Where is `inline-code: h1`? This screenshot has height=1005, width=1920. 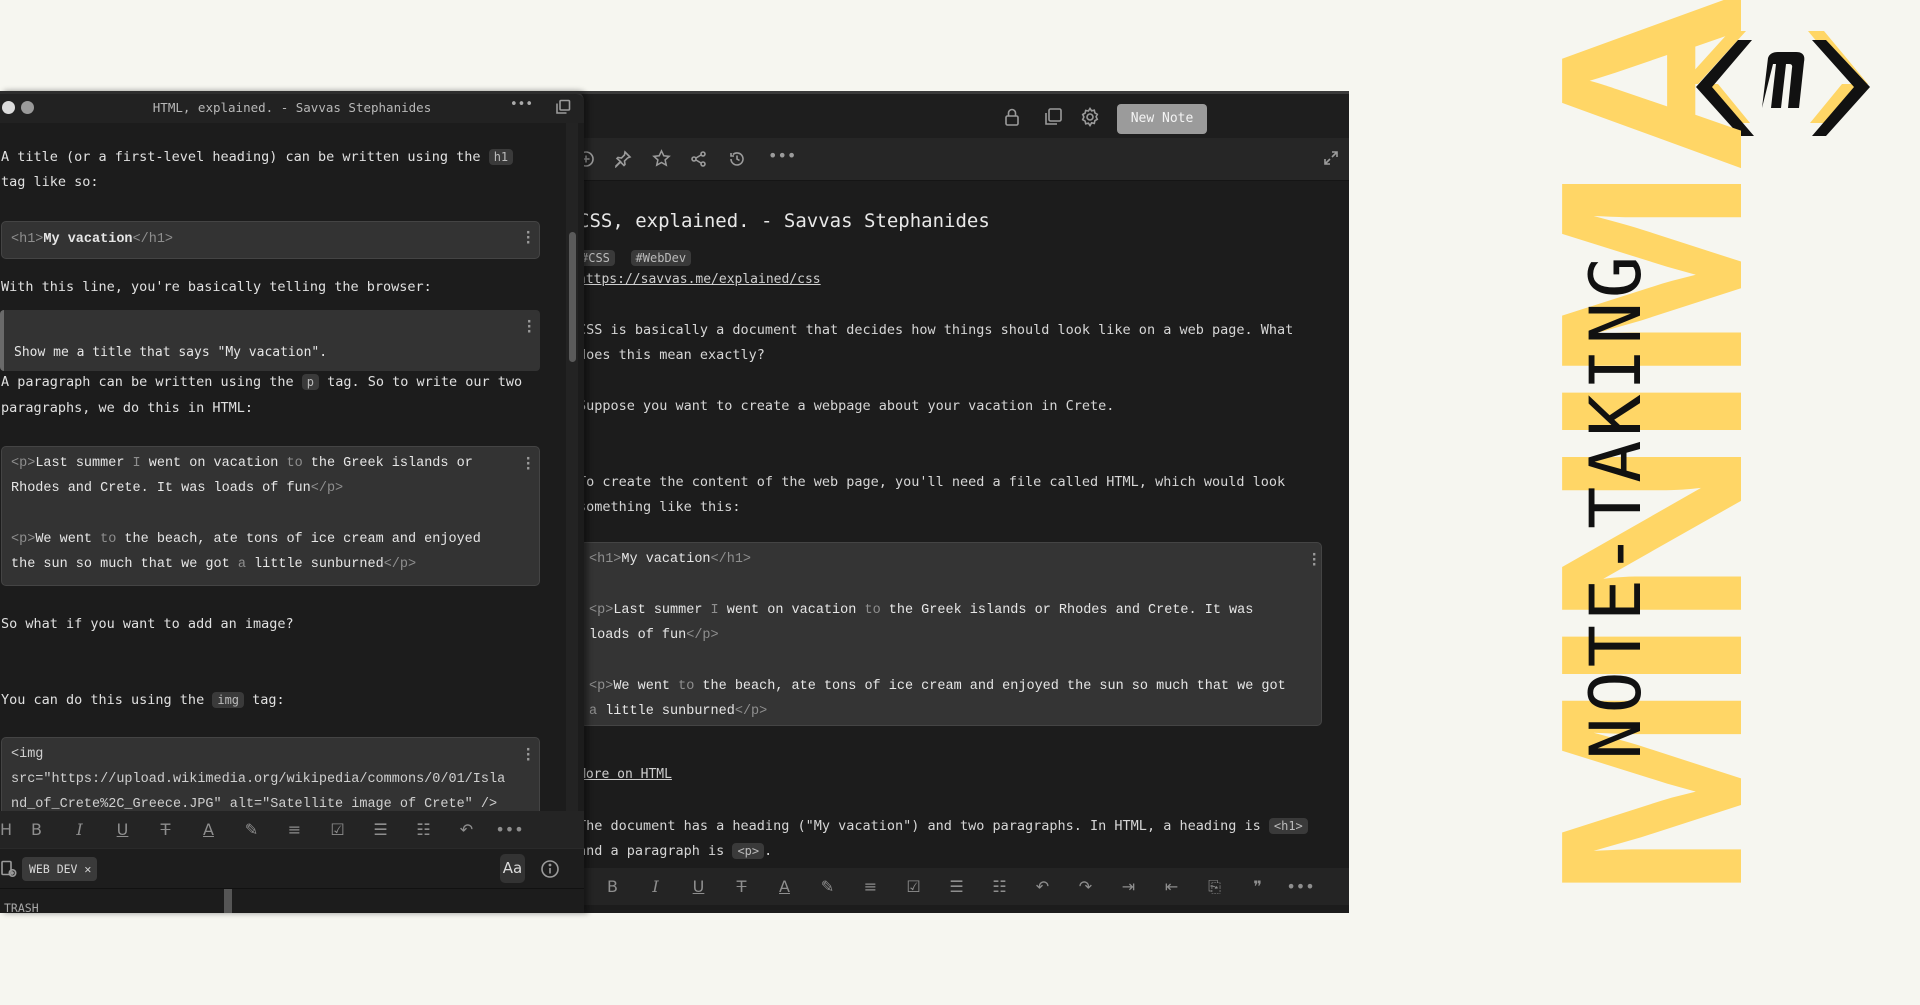 inline-code: h1 is located at coordinates (501, 157).